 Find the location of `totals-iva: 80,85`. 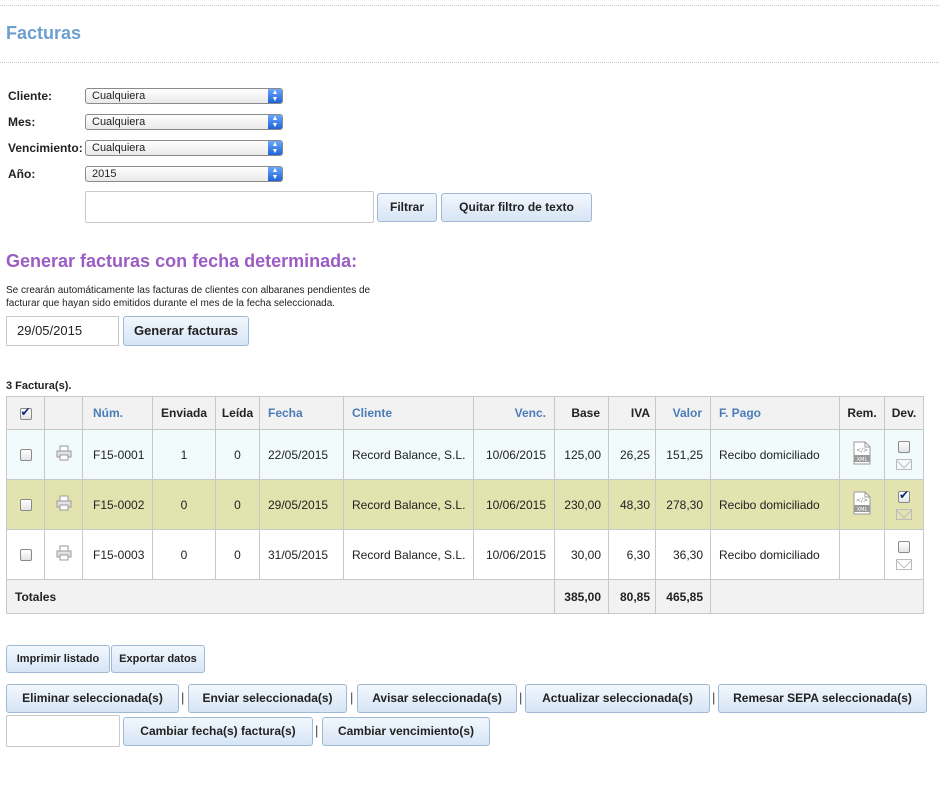

totals-iva: 80,85 is located at coordinates (632, 596).